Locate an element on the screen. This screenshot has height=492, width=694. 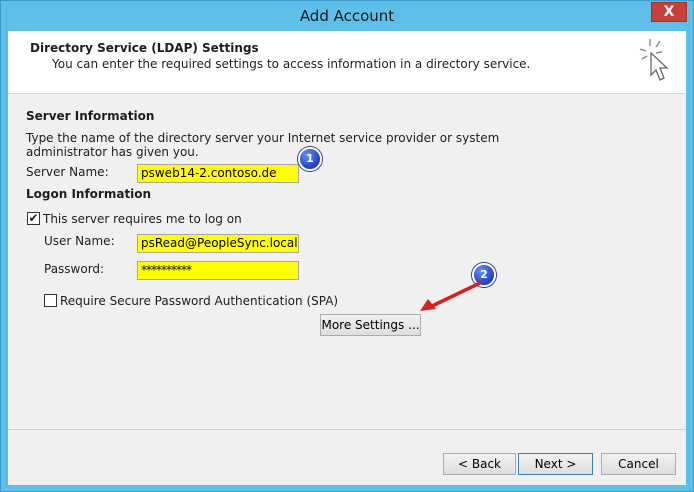
step-1-badge: 1 is located at coordinates (310, 159).